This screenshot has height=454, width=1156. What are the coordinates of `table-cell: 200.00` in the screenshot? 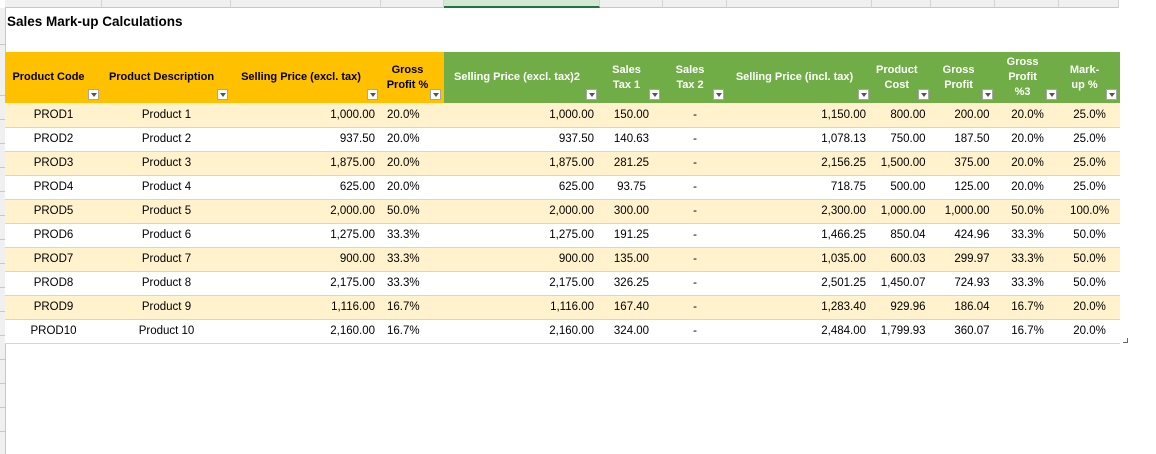 It's located at (963, 115).